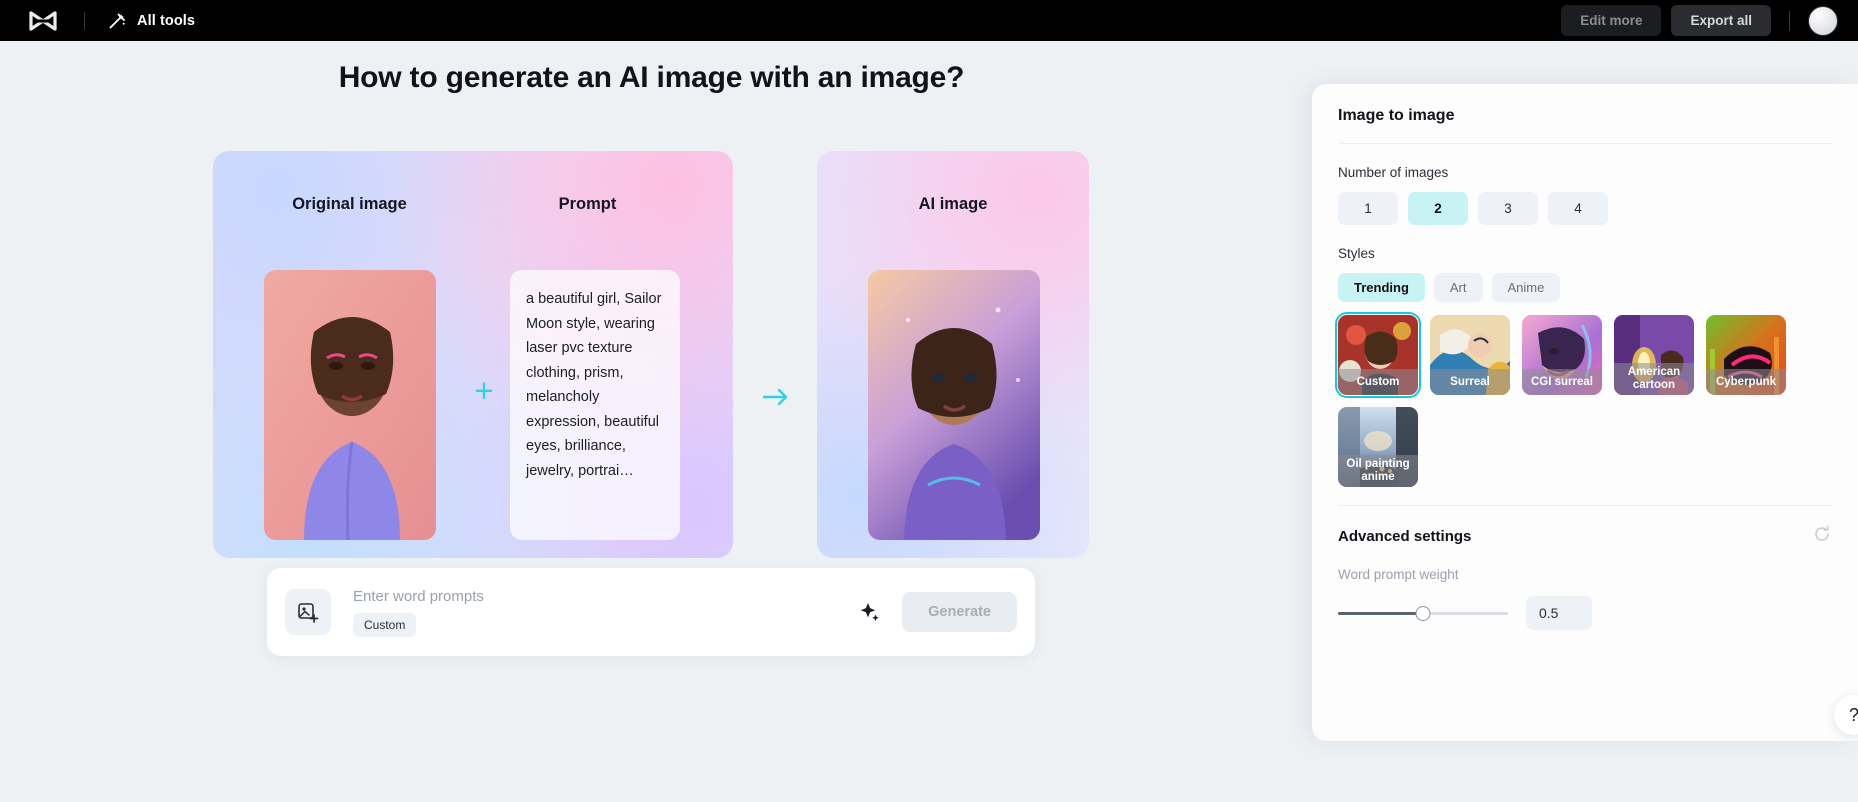  What do you see at coordinates (1585, 143) in the screenshot?
I see `panel-divider` at bounding box center [1585, 143].